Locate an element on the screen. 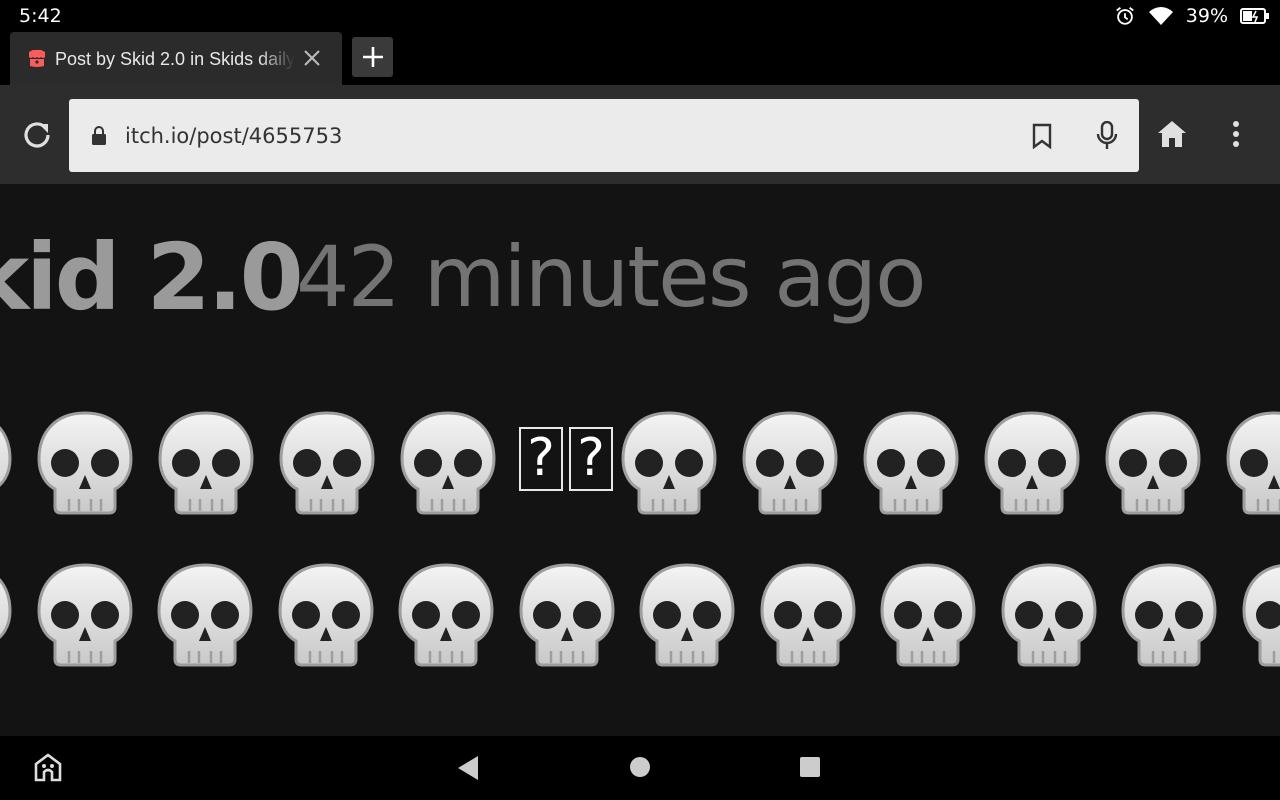 The height and width of the screenshot is (800, 1280). microphone-icon is located at coordinates (1107, 136).